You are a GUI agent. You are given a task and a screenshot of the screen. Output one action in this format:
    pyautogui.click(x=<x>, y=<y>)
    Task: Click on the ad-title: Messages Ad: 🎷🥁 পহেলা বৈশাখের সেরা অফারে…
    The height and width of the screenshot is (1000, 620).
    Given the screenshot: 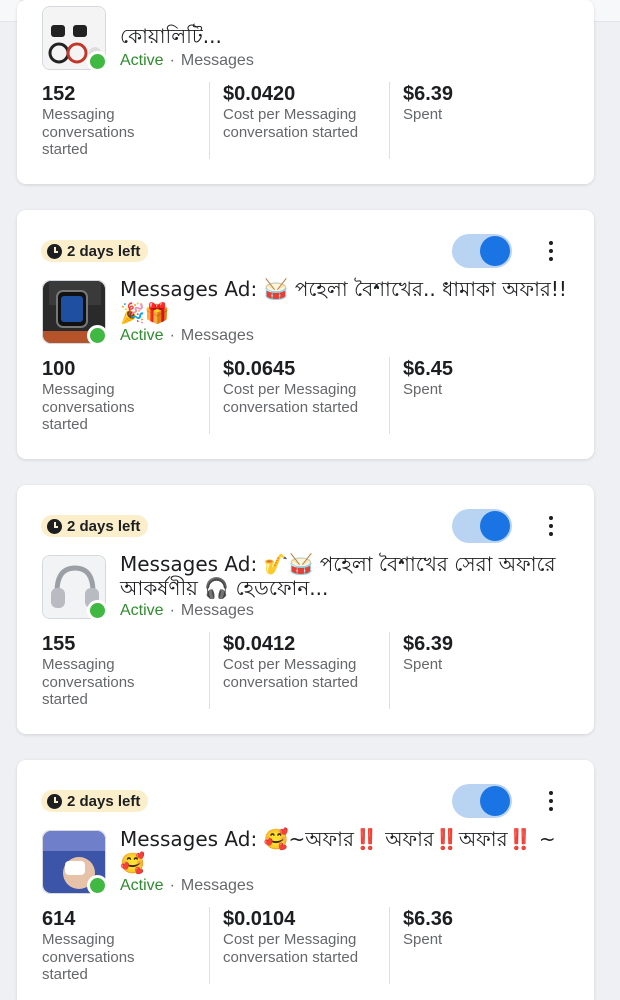 What is the action you would take?
    pyautogui.click(x=345, y=576)
    